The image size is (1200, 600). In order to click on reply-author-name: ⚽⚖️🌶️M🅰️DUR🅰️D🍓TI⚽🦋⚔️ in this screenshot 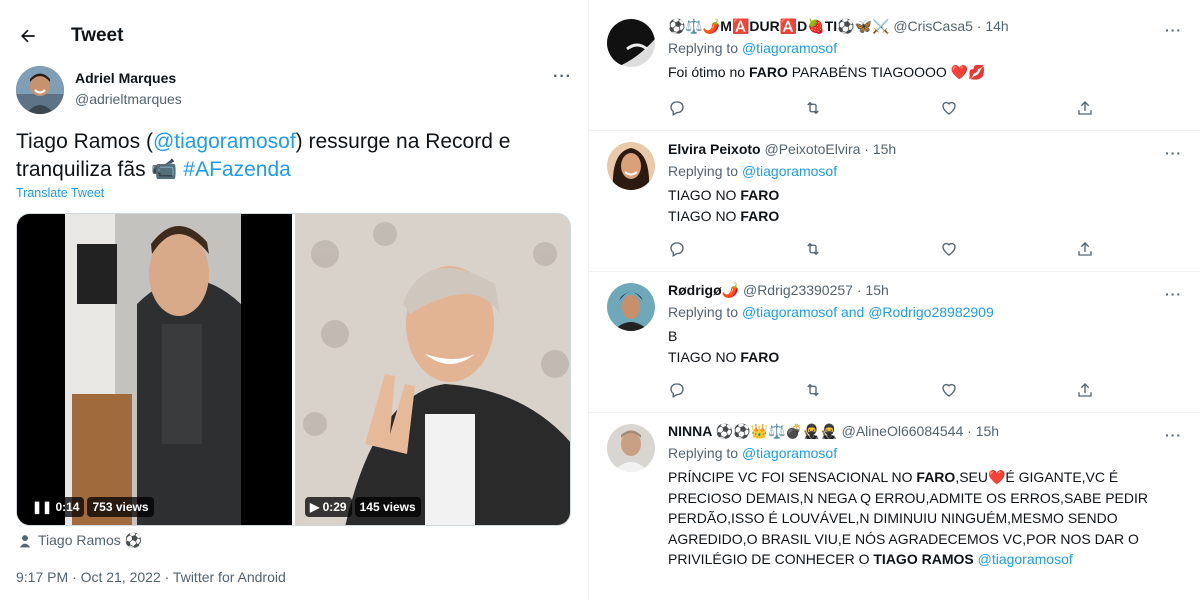, I will do `click(778, 26)`.